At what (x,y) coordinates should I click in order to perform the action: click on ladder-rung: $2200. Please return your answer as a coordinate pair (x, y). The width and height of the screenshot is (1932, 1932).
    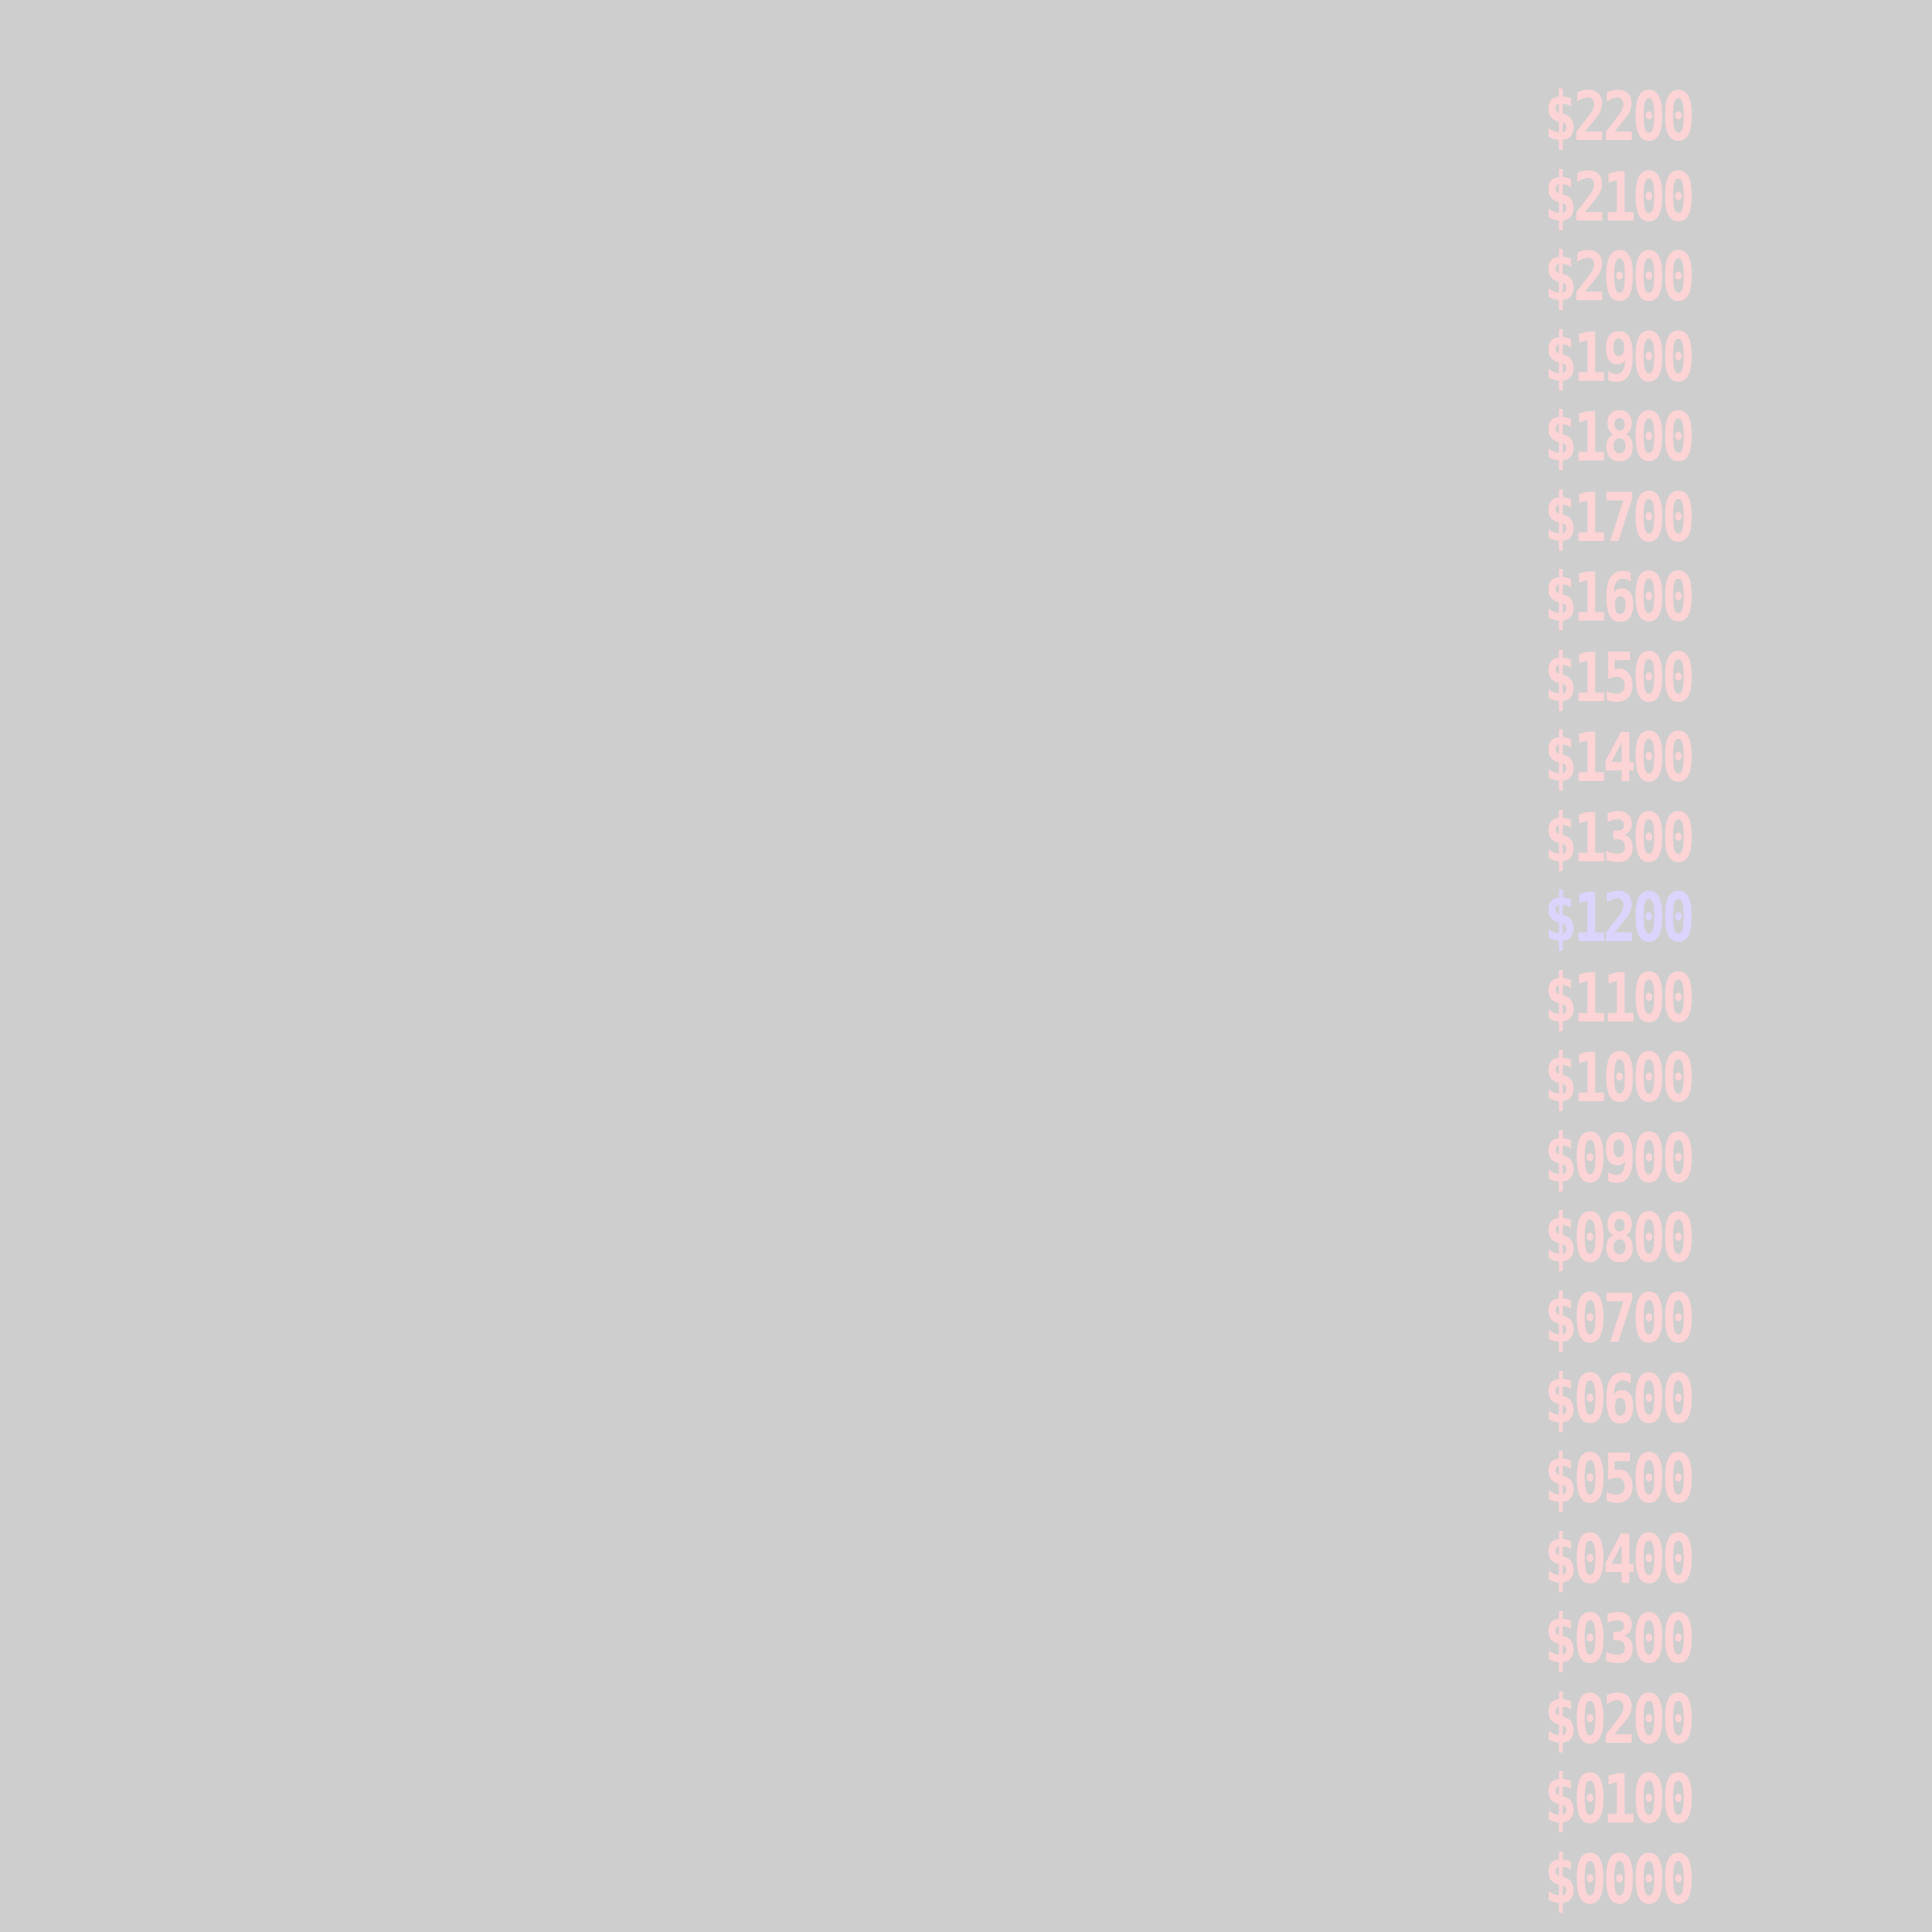
    Looking at the image, I should click on (1619, 116).